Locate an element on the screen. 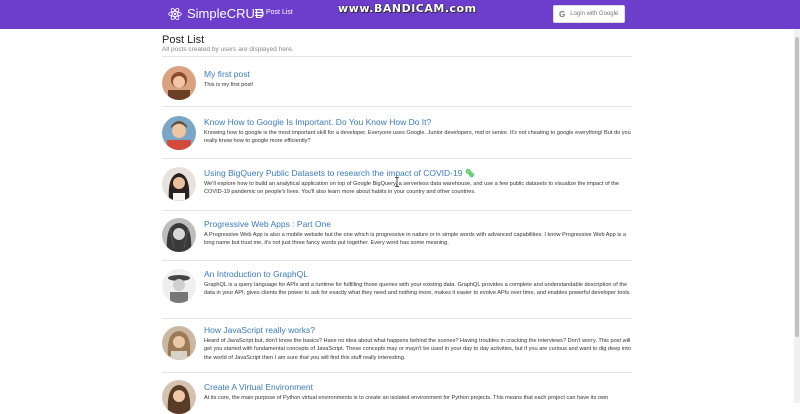 This screenshot has height=414, width=800. brand-link: SimpleCRUD is located at coordinates (216, 13).